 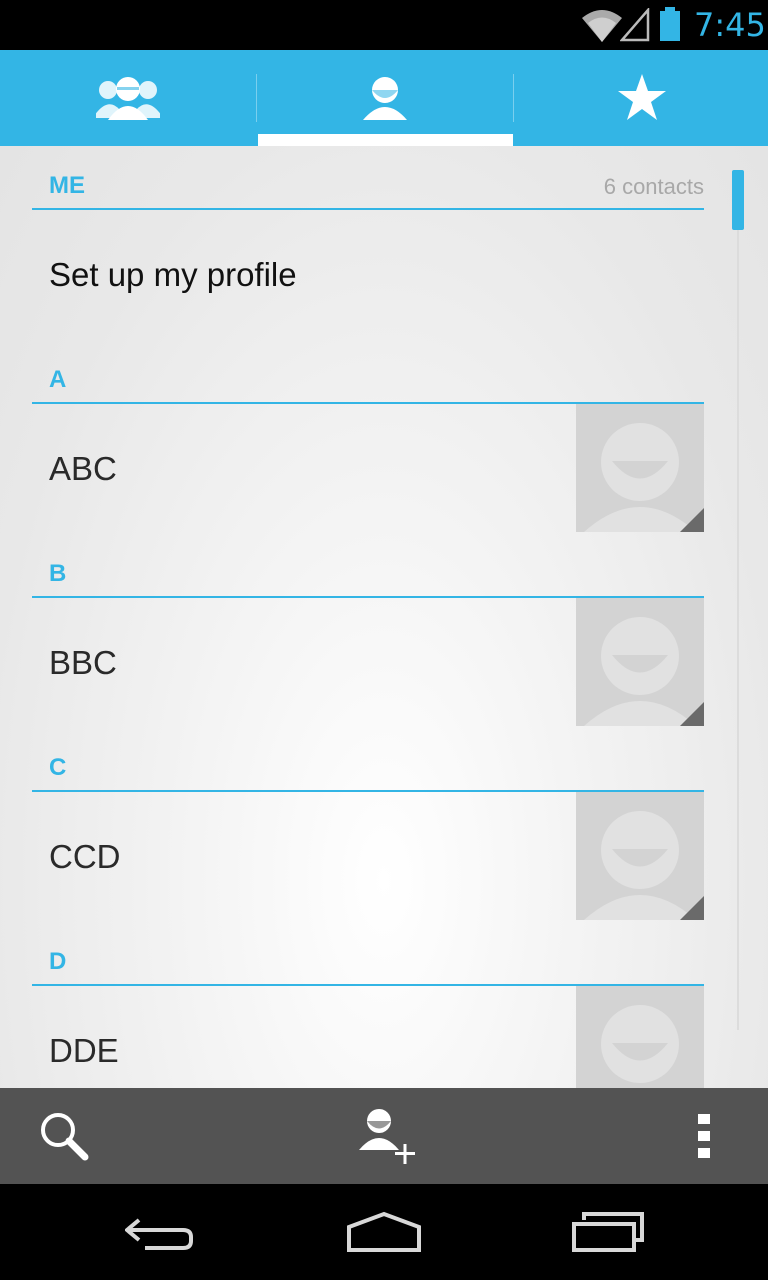 I want to click on section-header-me: ME 6 contacts, so click(x=368, y=178).